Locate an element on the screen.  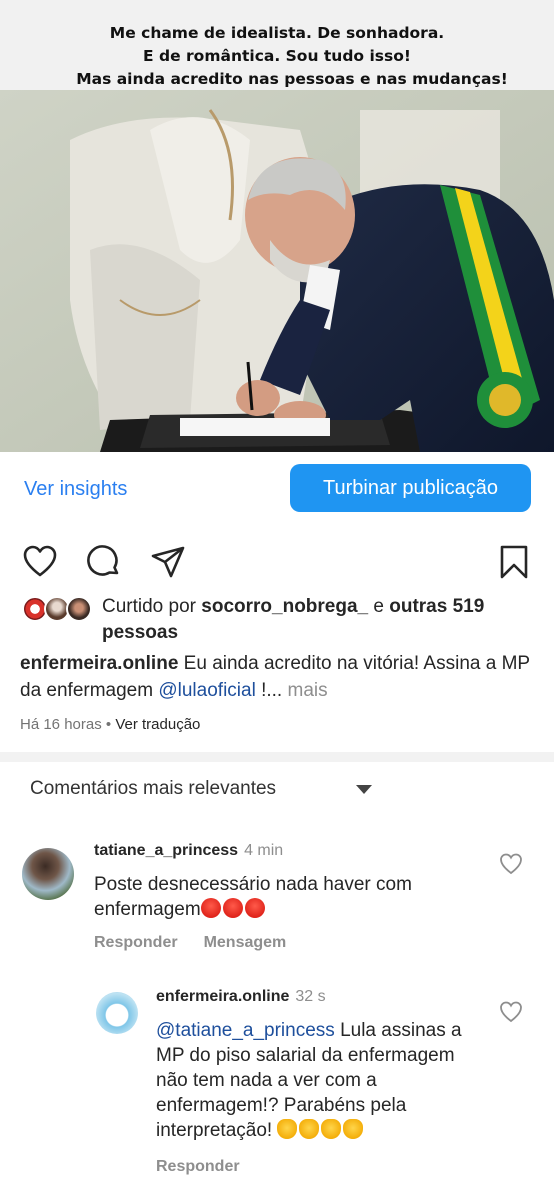
comment-actions: Responder Mensagem is located at coordinates (203, 943).